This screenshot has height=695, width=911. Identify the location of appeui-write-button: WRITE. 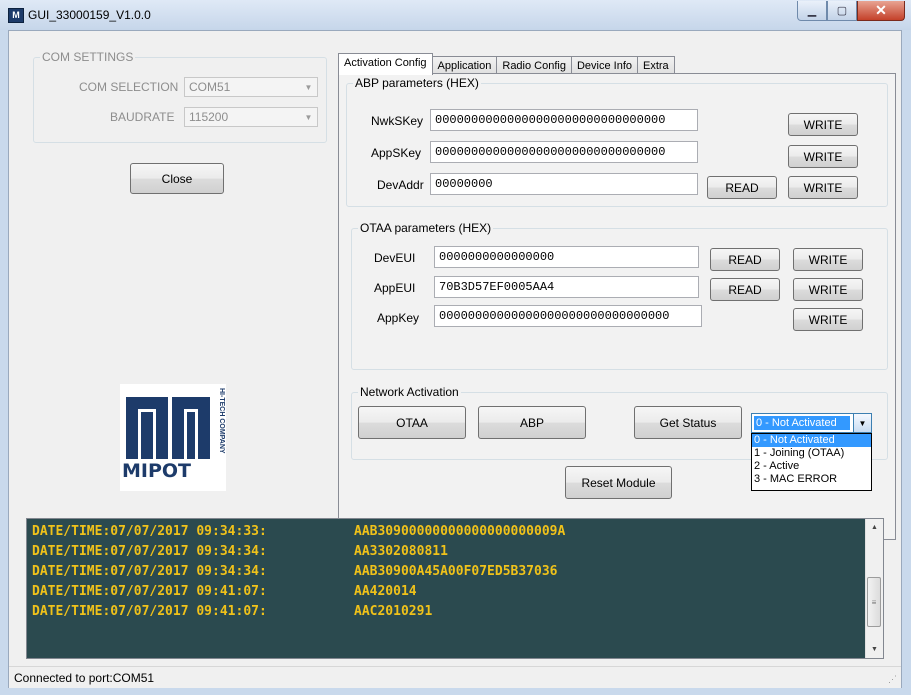
(828, 289).